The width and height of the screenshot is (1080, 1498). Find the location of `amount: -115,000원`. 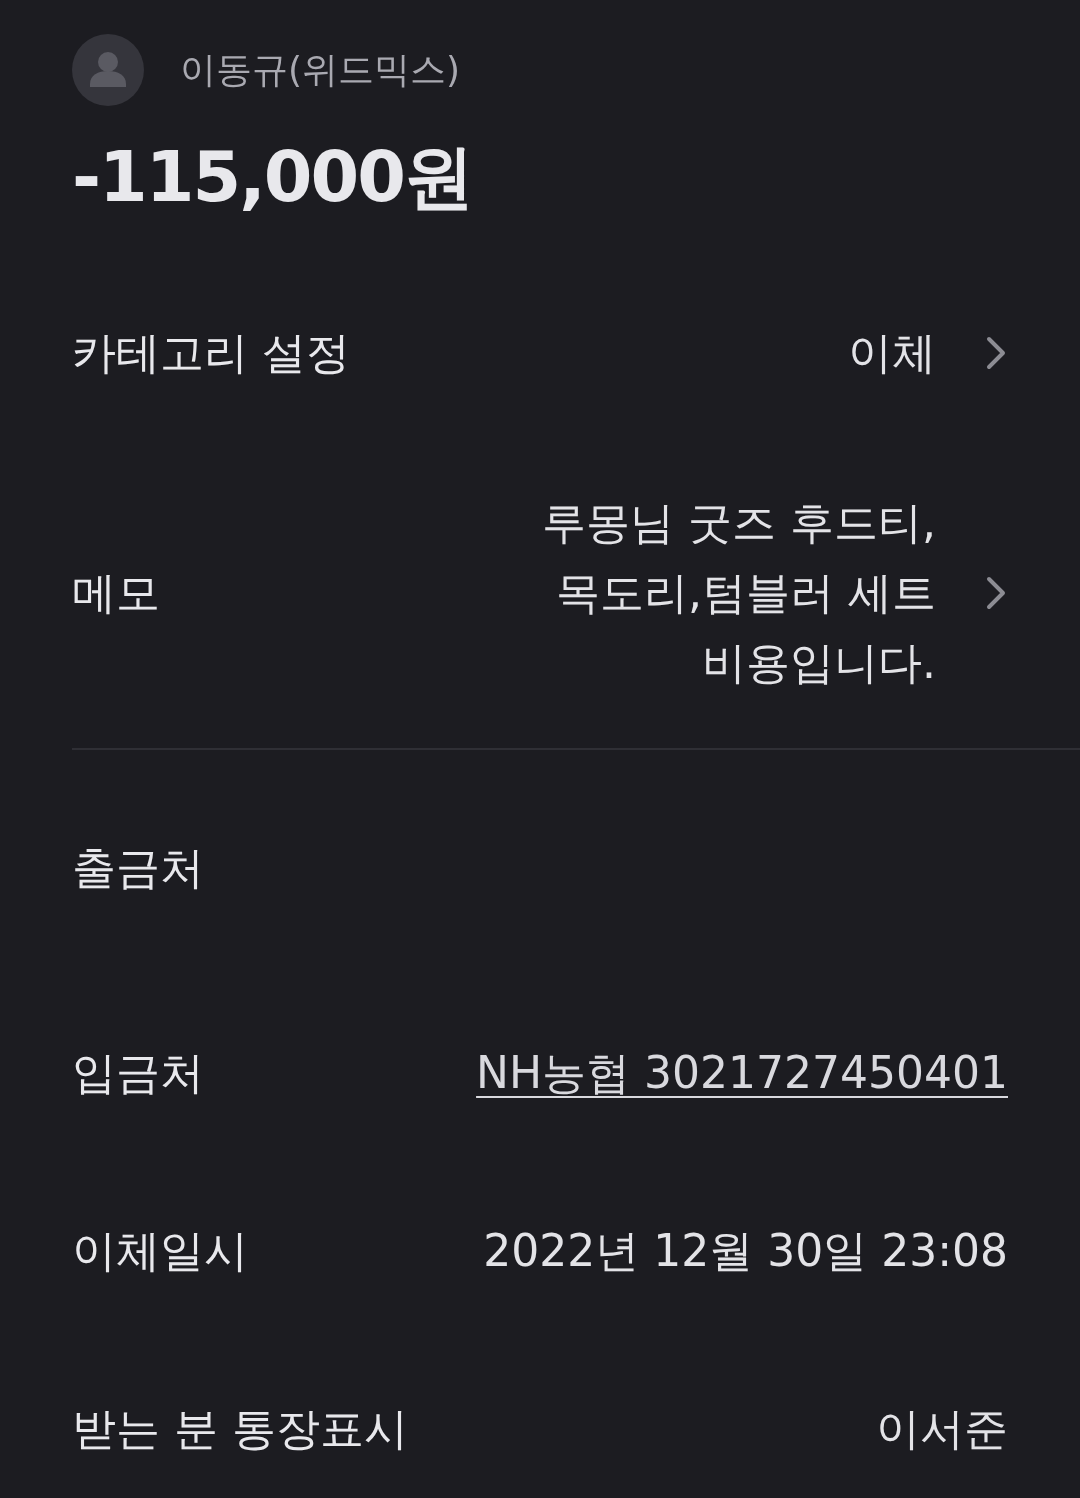

amount: -115,000원 is located at coordinates (272, 177).